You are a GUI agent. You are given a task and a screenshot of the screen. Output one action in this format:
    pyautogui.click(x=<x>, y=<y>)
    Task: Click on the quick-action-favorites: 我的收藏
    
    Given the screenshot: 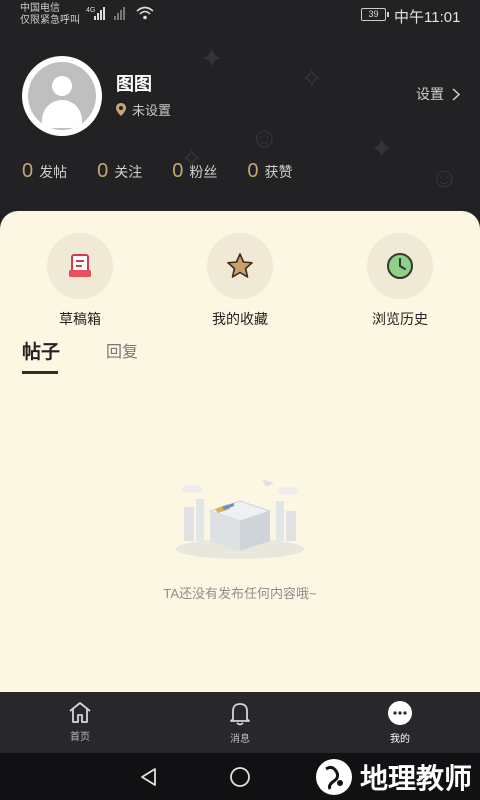 What is the action you would take?
    pyautogui.click(x=240, y=281)
    